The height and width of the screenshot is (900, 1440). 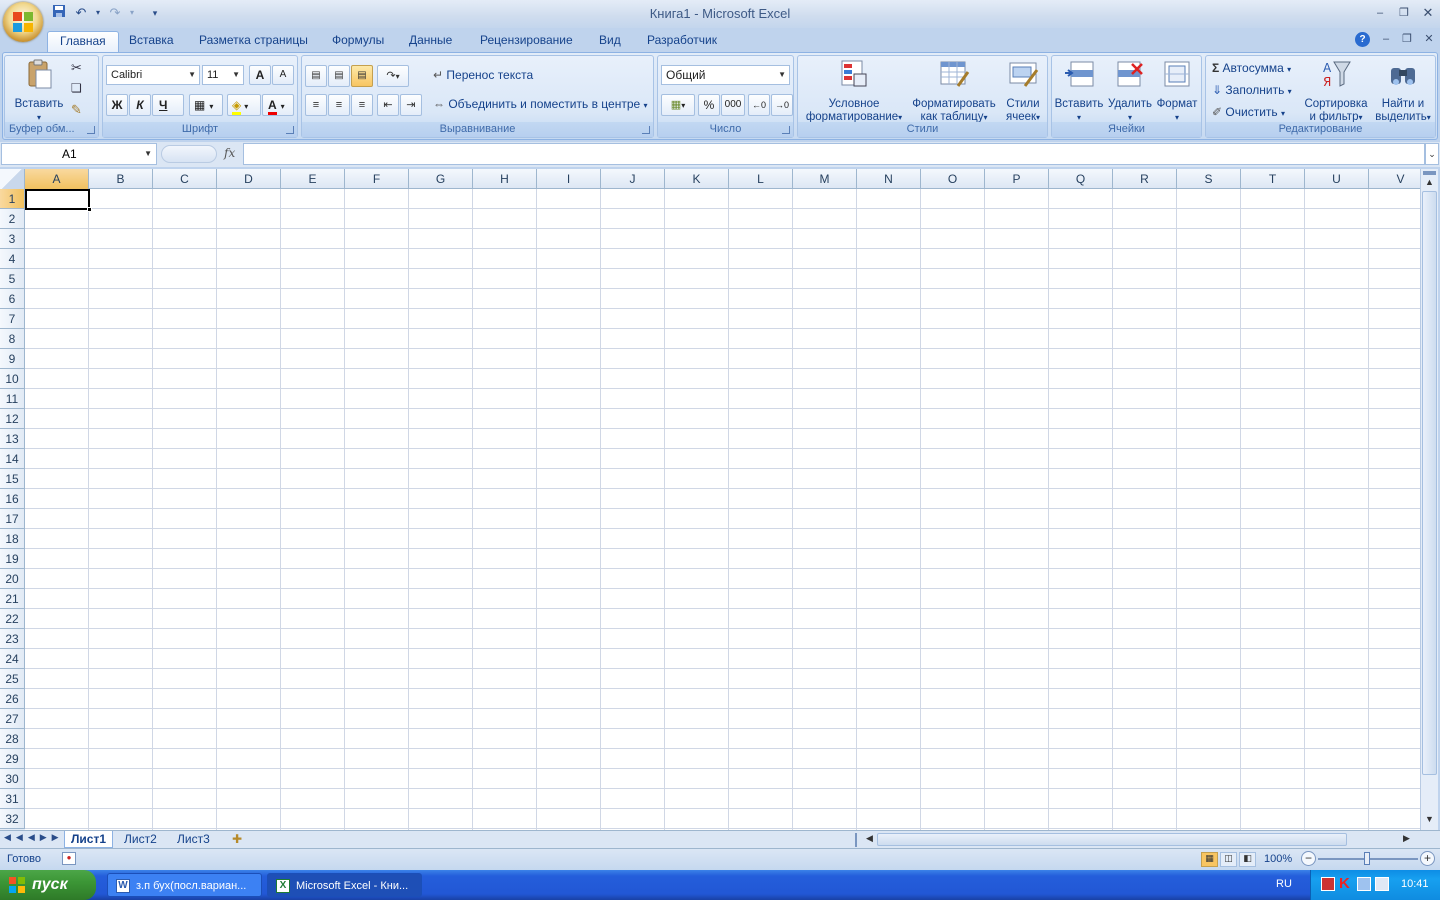 What do you see at coordinates (759, 105) in the screenshot?
I see `increase-decimal-icon: ←0` at bounding box center [759, 105].